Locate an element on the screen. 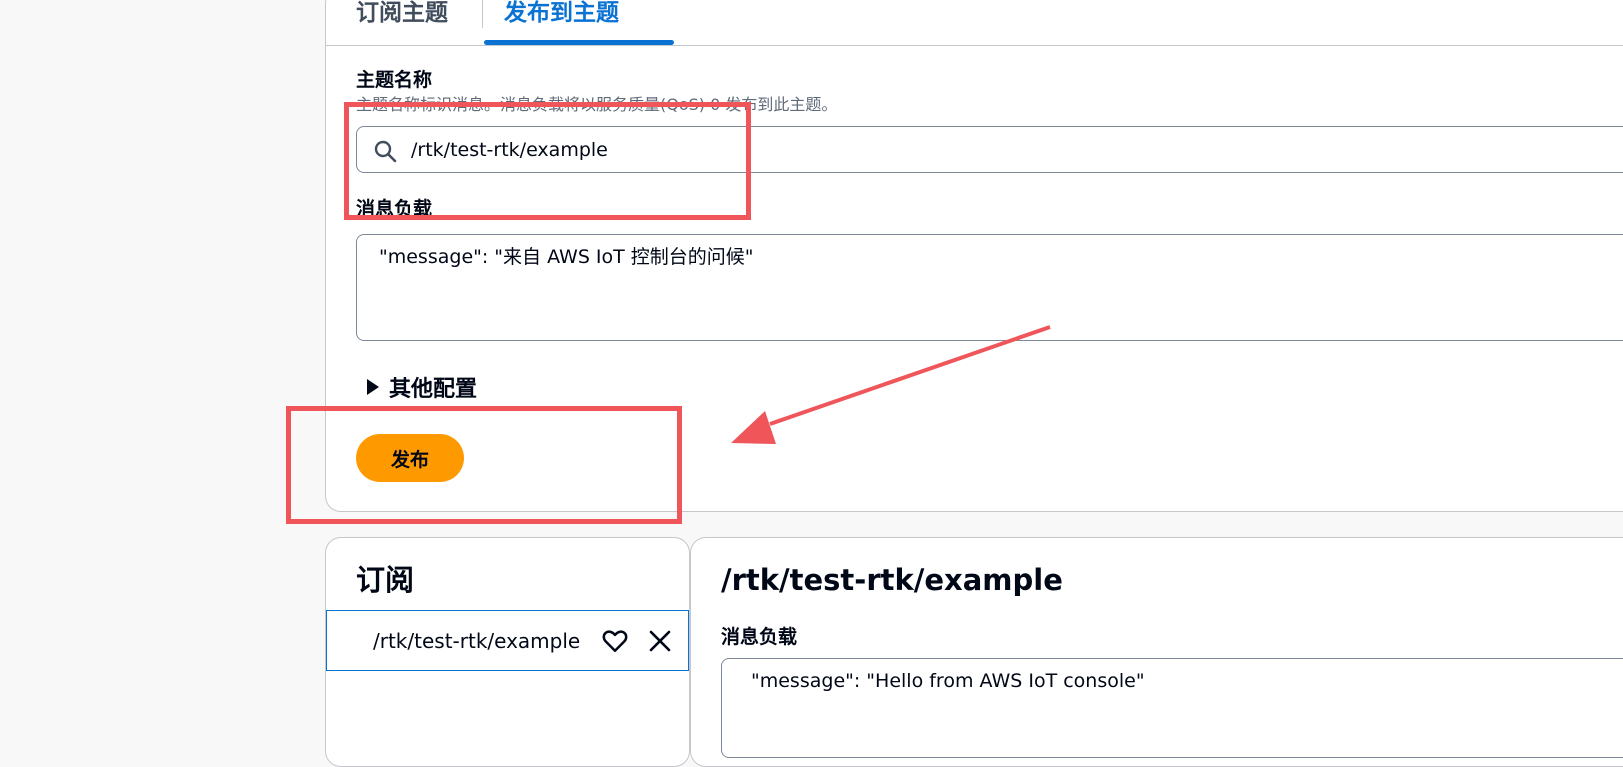 This screenshot has height=767, width=1623. message-payload-label: 消息负载 is located at coordinates (759, 637).